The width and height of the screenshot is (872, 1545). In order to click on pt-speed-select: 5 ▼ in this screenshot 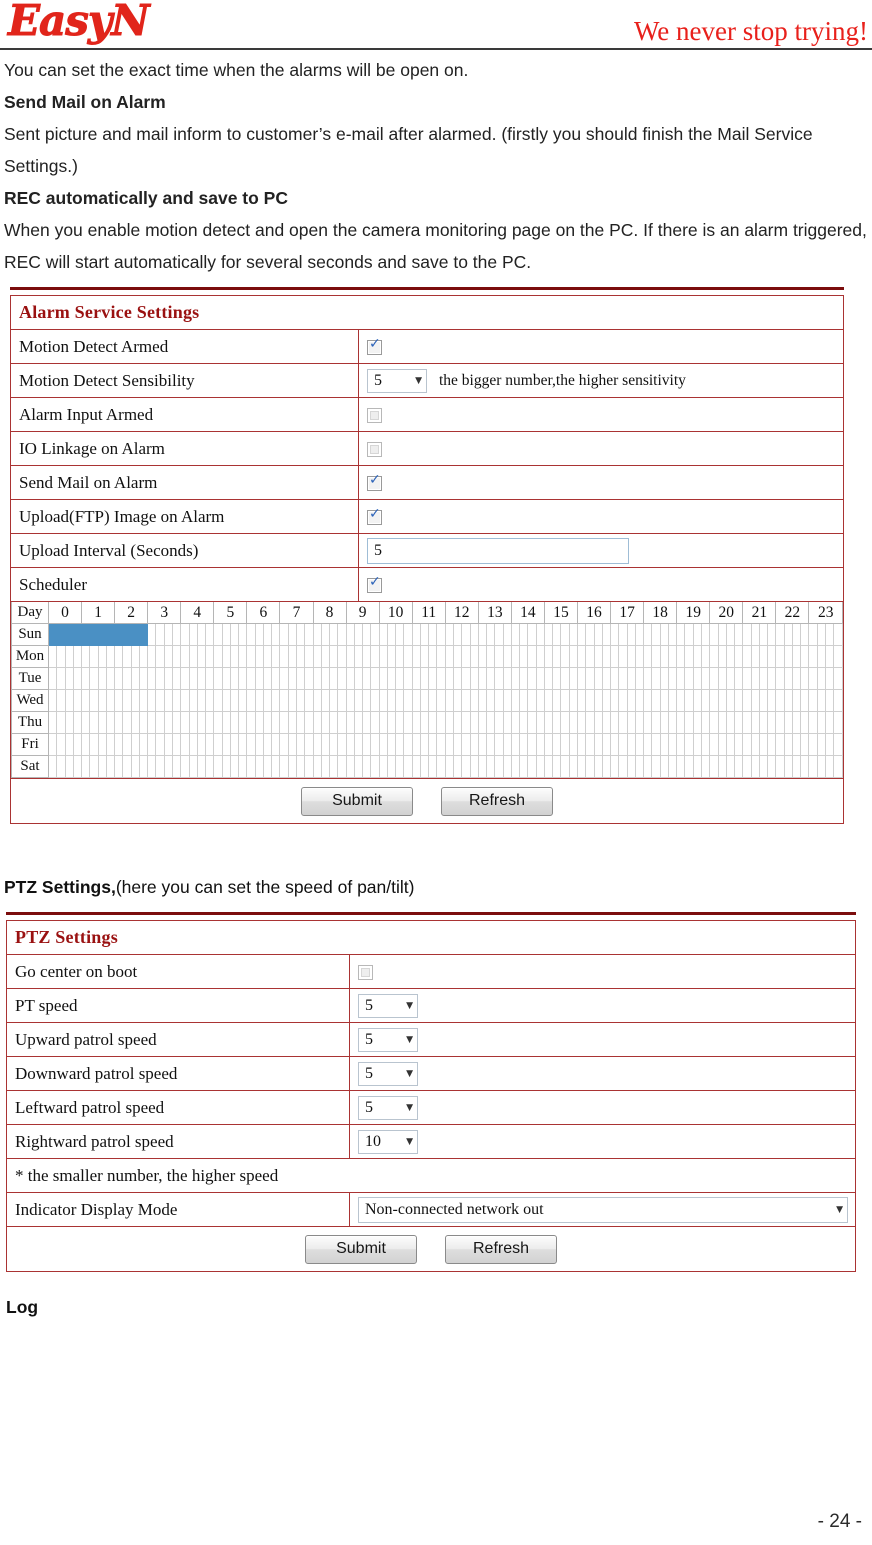, I will do `click(388, 1005)`.